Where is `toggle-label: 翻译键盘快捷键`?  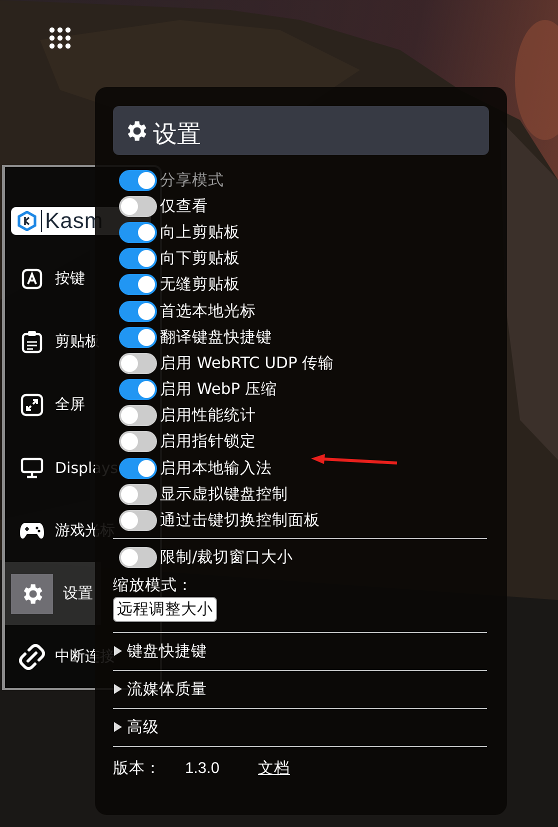 toggle-label: 翻译键盘快捷键 is located at coordinates (216, 337).